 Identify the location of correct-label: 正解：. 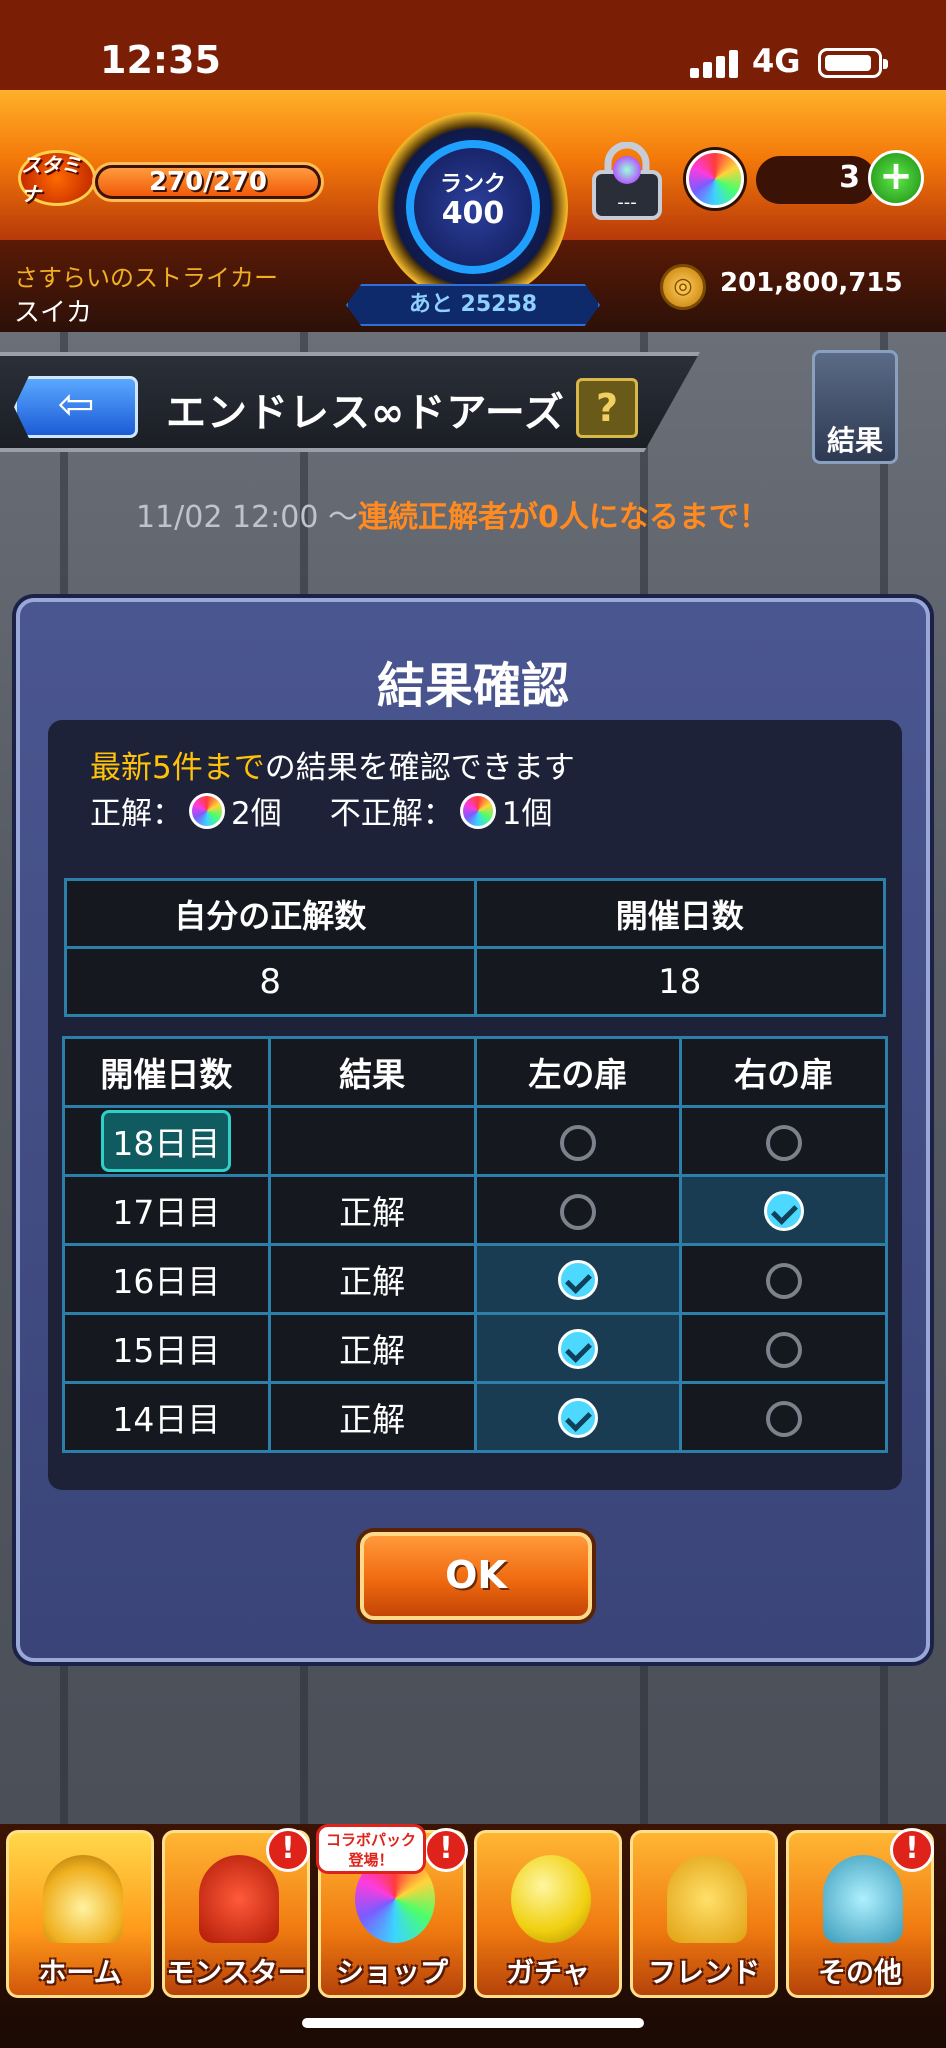
(136, 814).